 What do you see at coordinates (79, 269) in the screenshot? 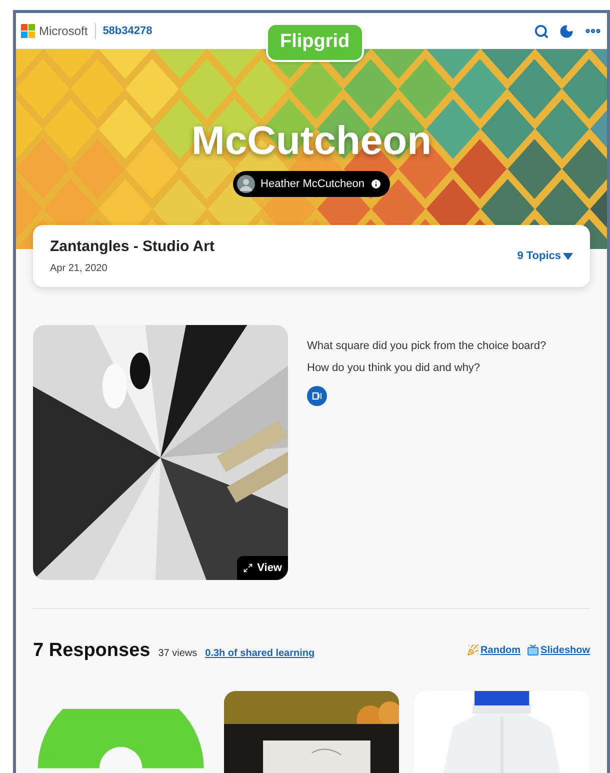
I see `topic-date: Apr 21, 2020` at bounding box center [79, 269].